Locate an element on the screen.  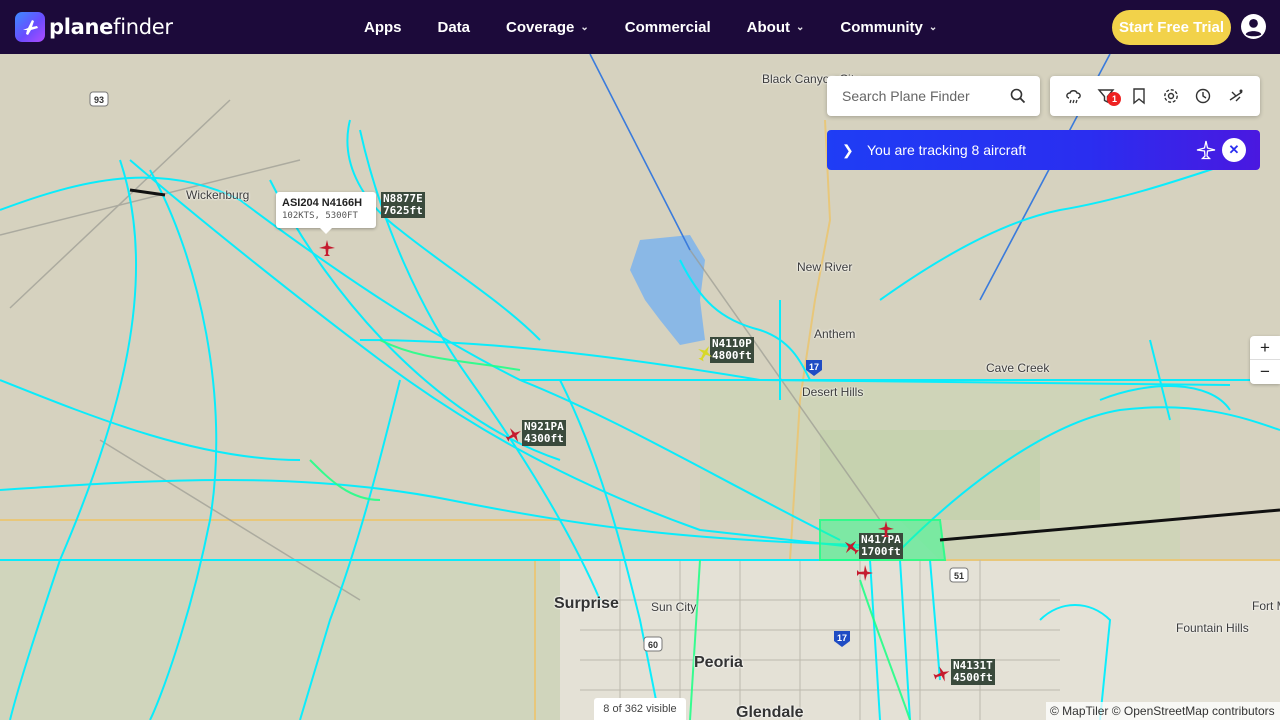
plane-logo-icon is located at coordinates (30, 27).